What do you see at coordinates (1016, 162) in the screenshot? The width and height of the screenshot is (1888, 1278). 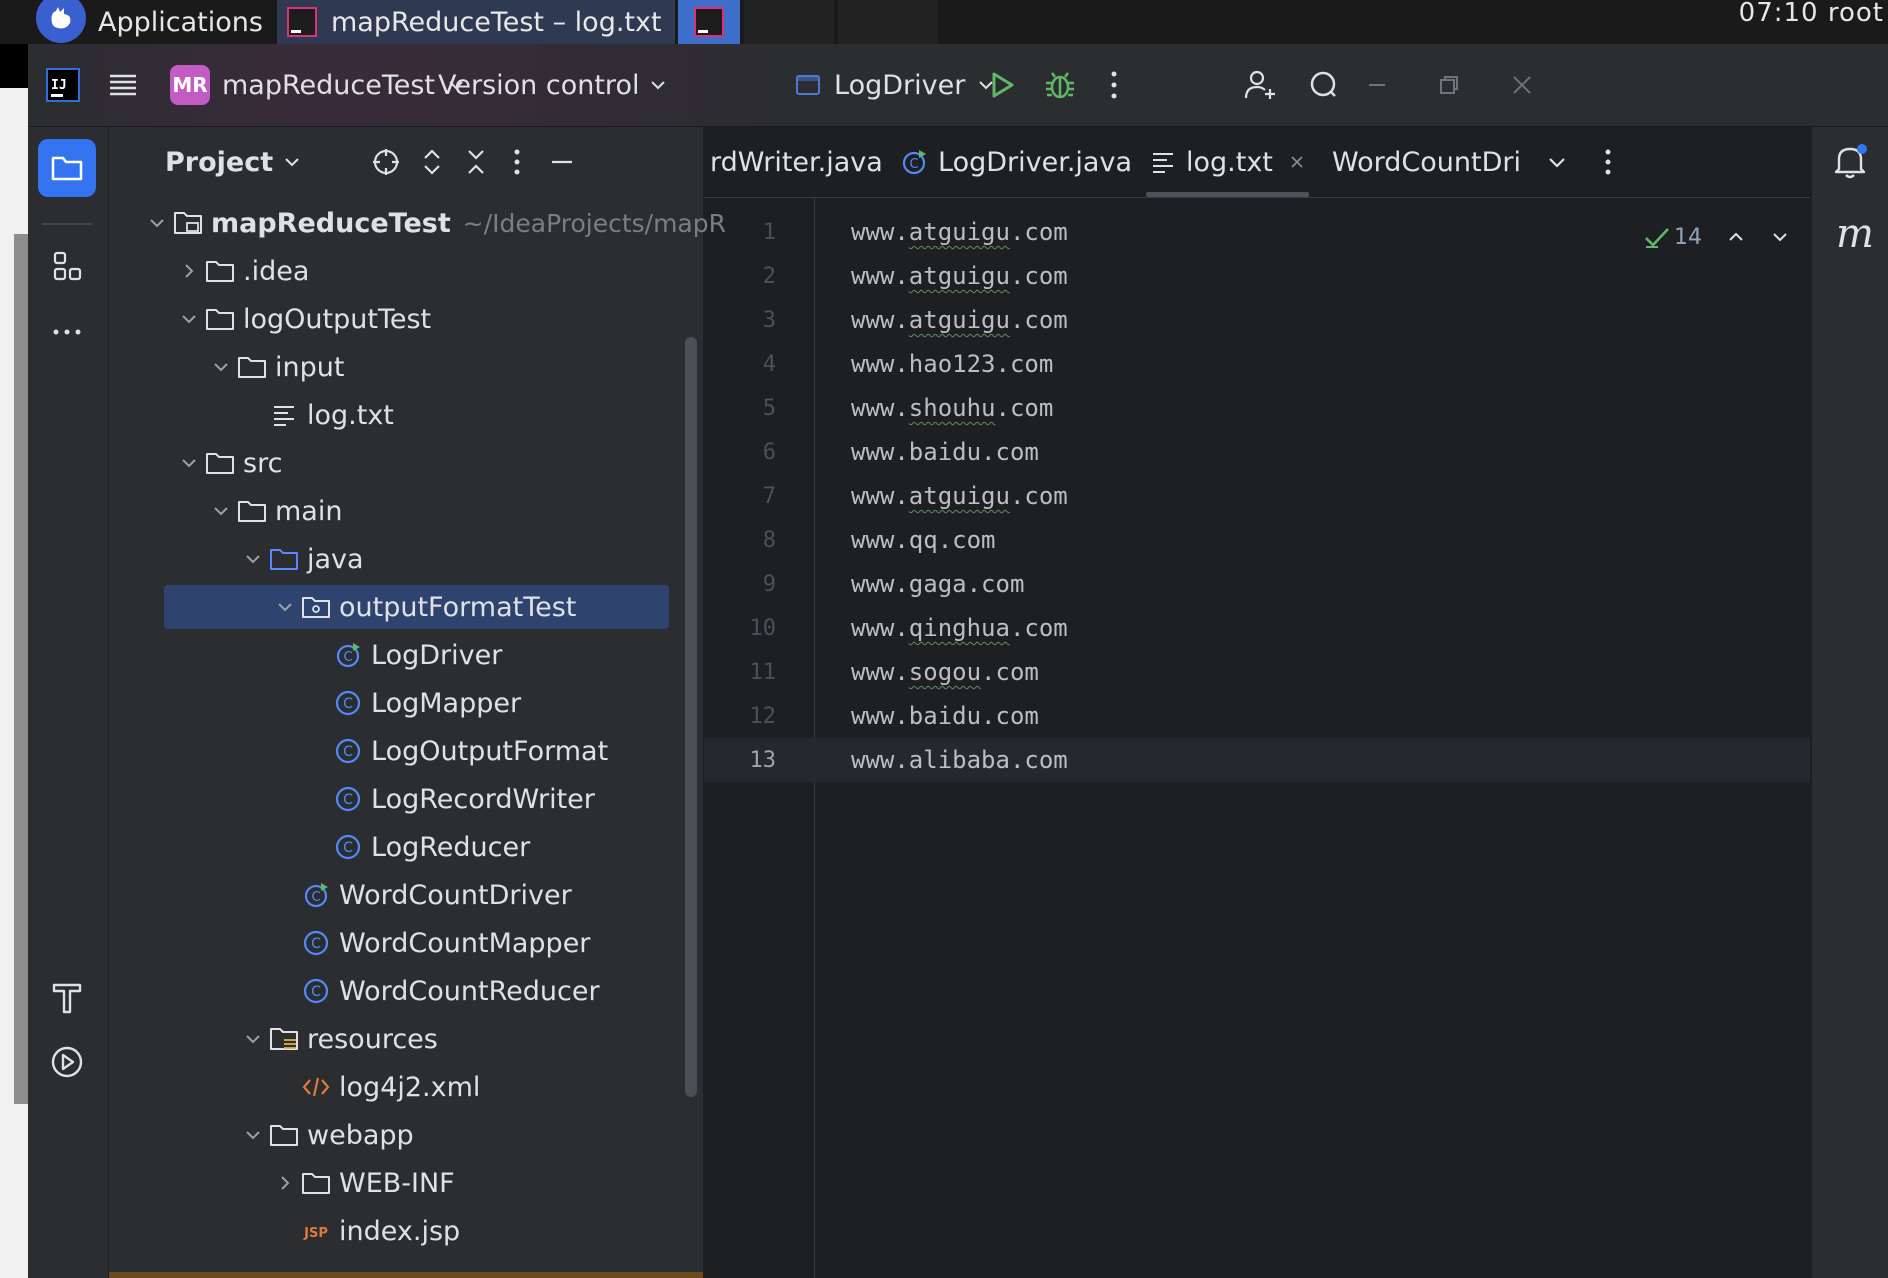 I see `tab-logdriver: C LogDriver.java` at bounding box center [1016, 162].